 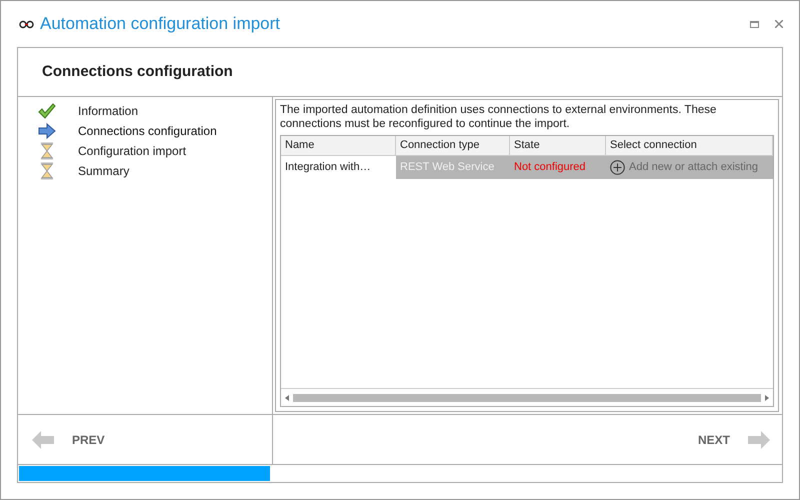 What do you see at coordinates (68, 439) in the screenshot?
I see `prev-button: PREV` at bounding box center [68, 439].